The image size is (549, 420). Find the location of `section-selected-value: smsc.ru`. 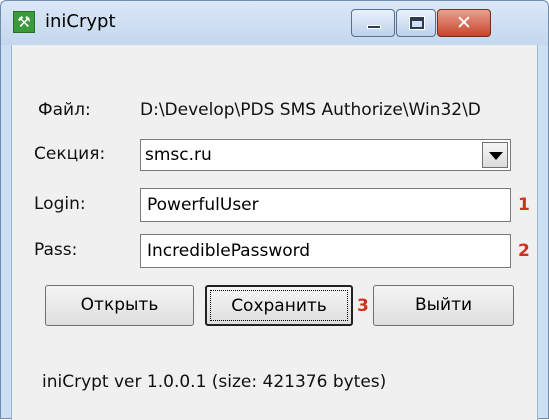

section-selected-value: smsc.ru is located at coordinates (178, 155).